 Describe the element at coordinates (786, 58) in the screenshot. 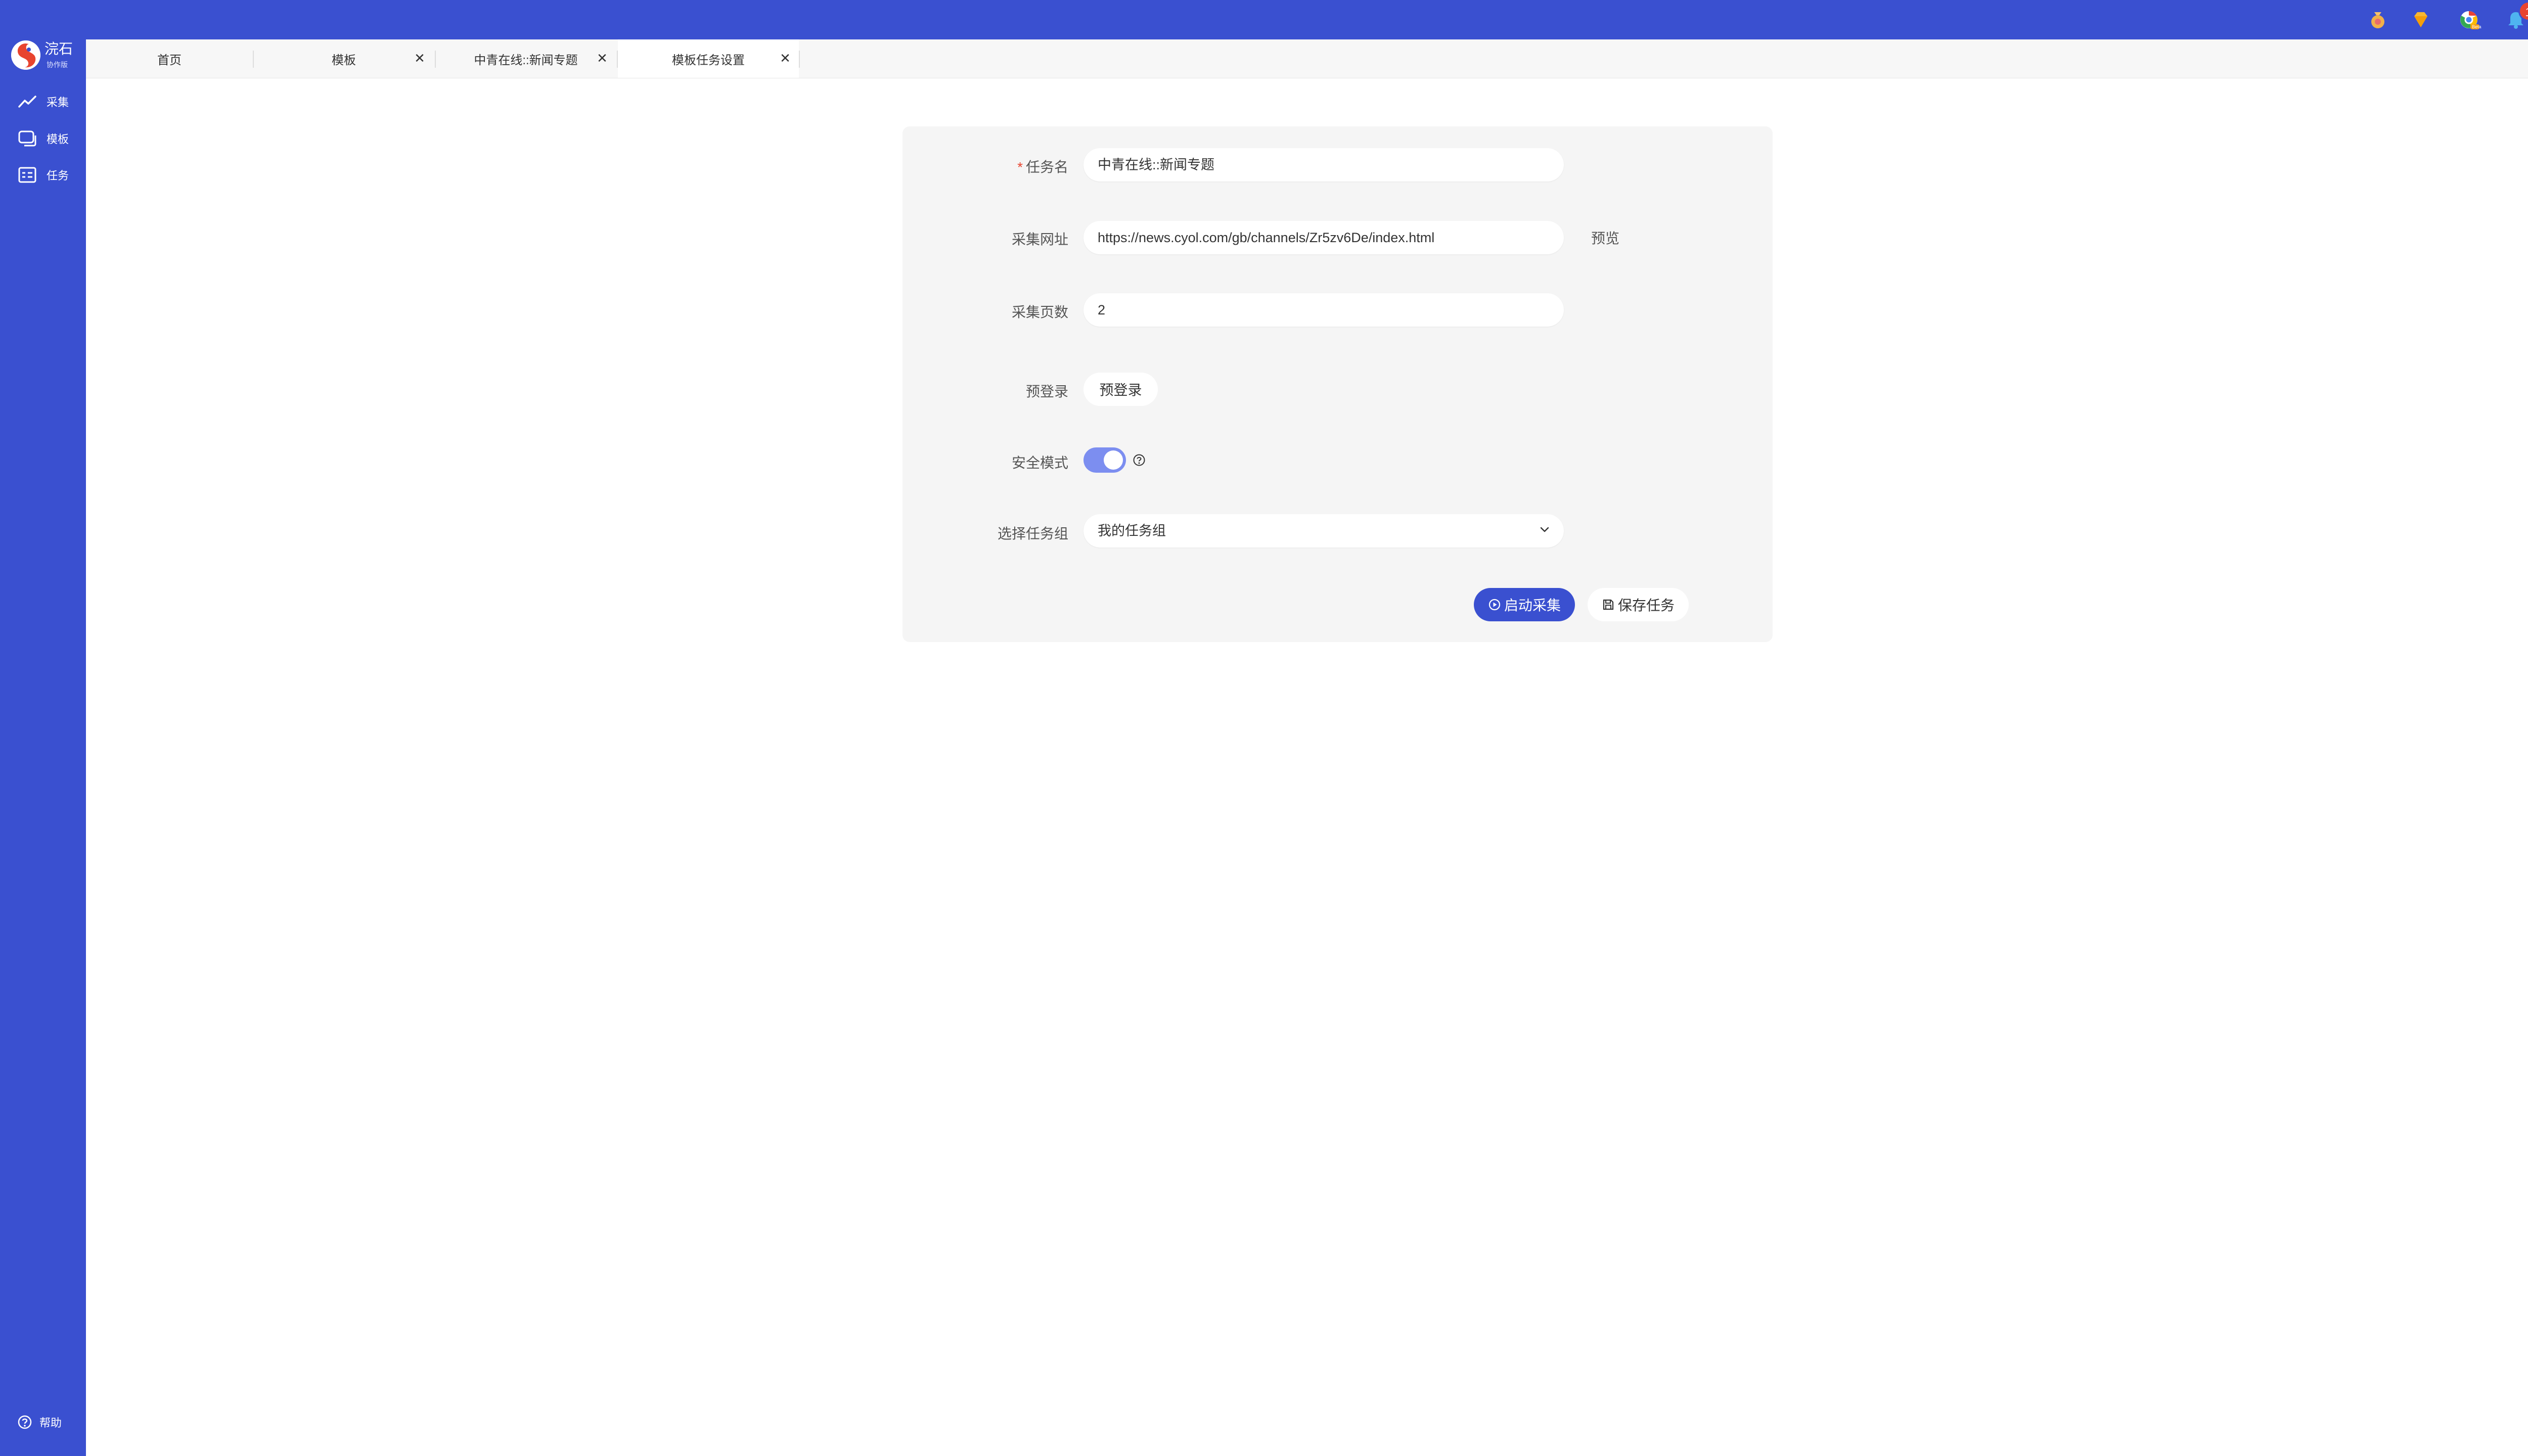

I see `tab-template-task-settings-close-icon: ✕` at that location.